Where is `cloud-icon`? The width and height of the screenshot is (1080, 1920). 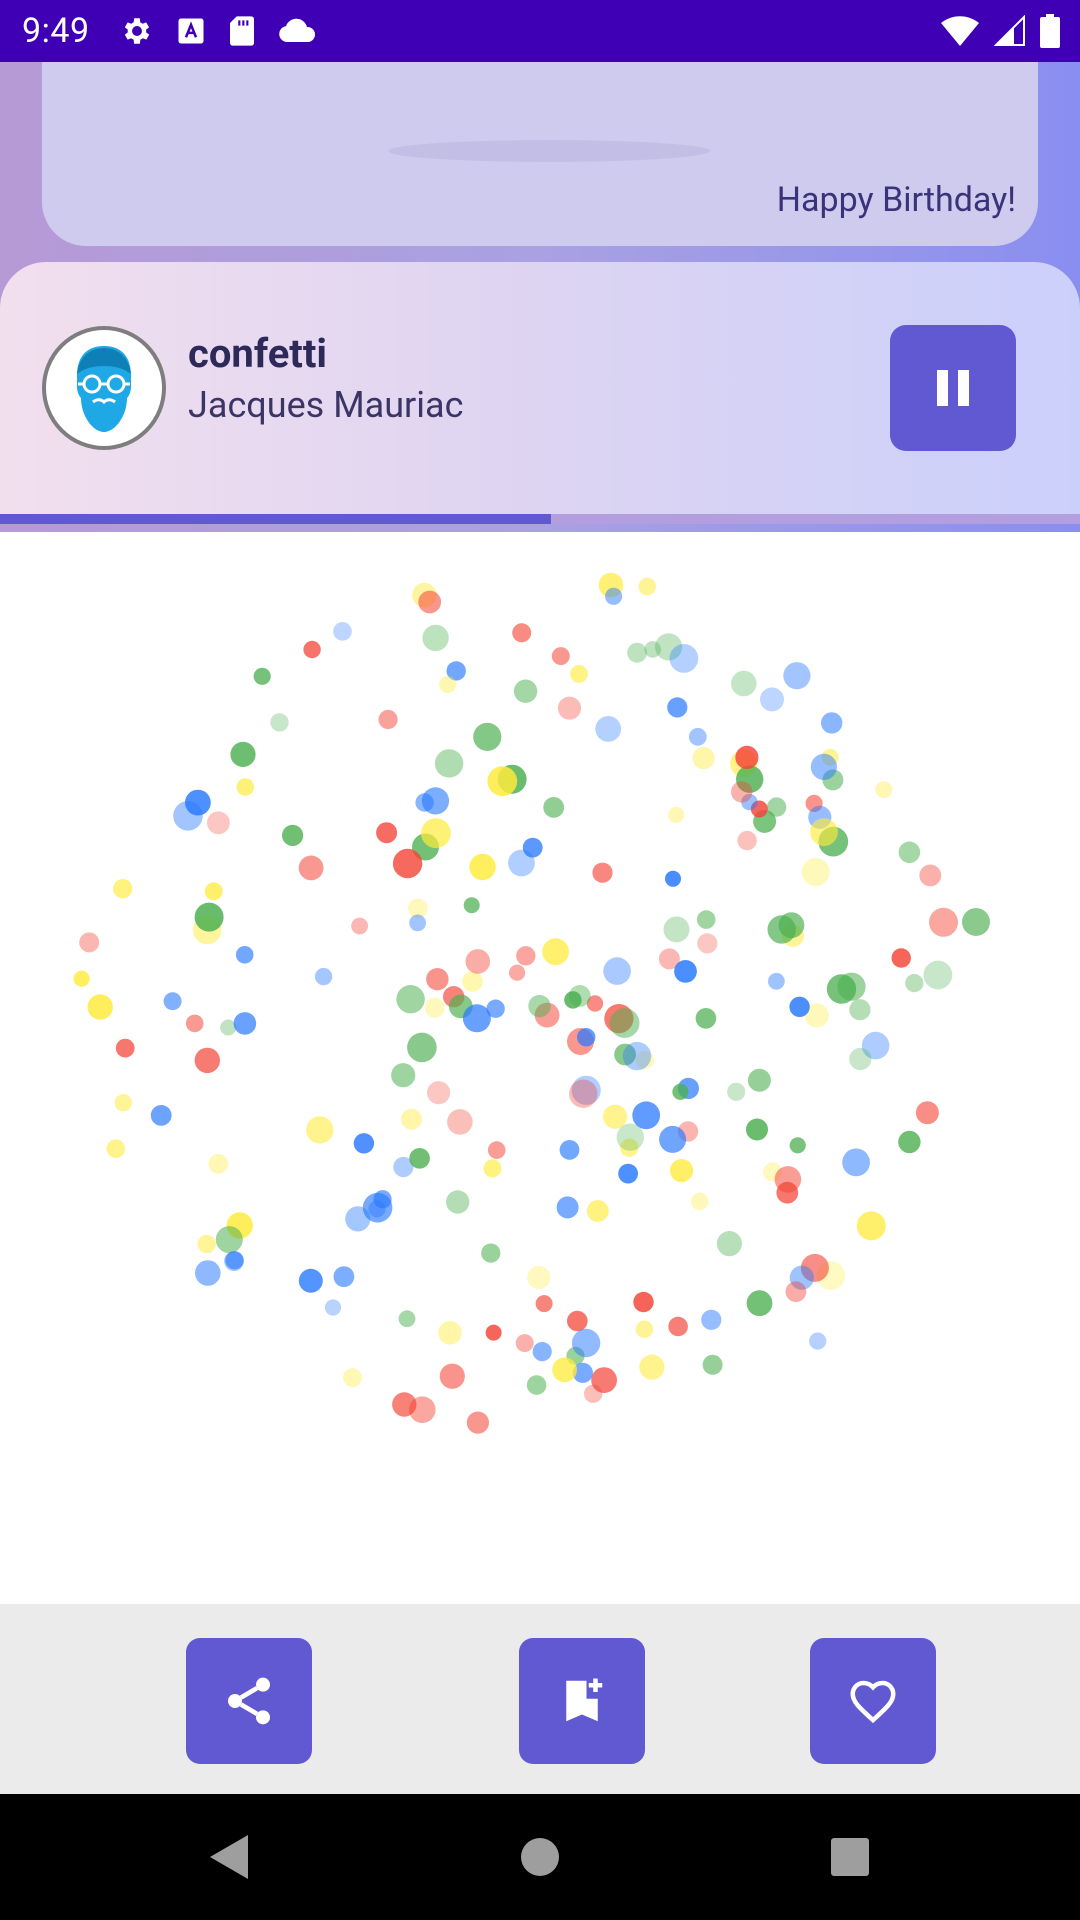
cloud-icon is located at coordinates (296, 30).